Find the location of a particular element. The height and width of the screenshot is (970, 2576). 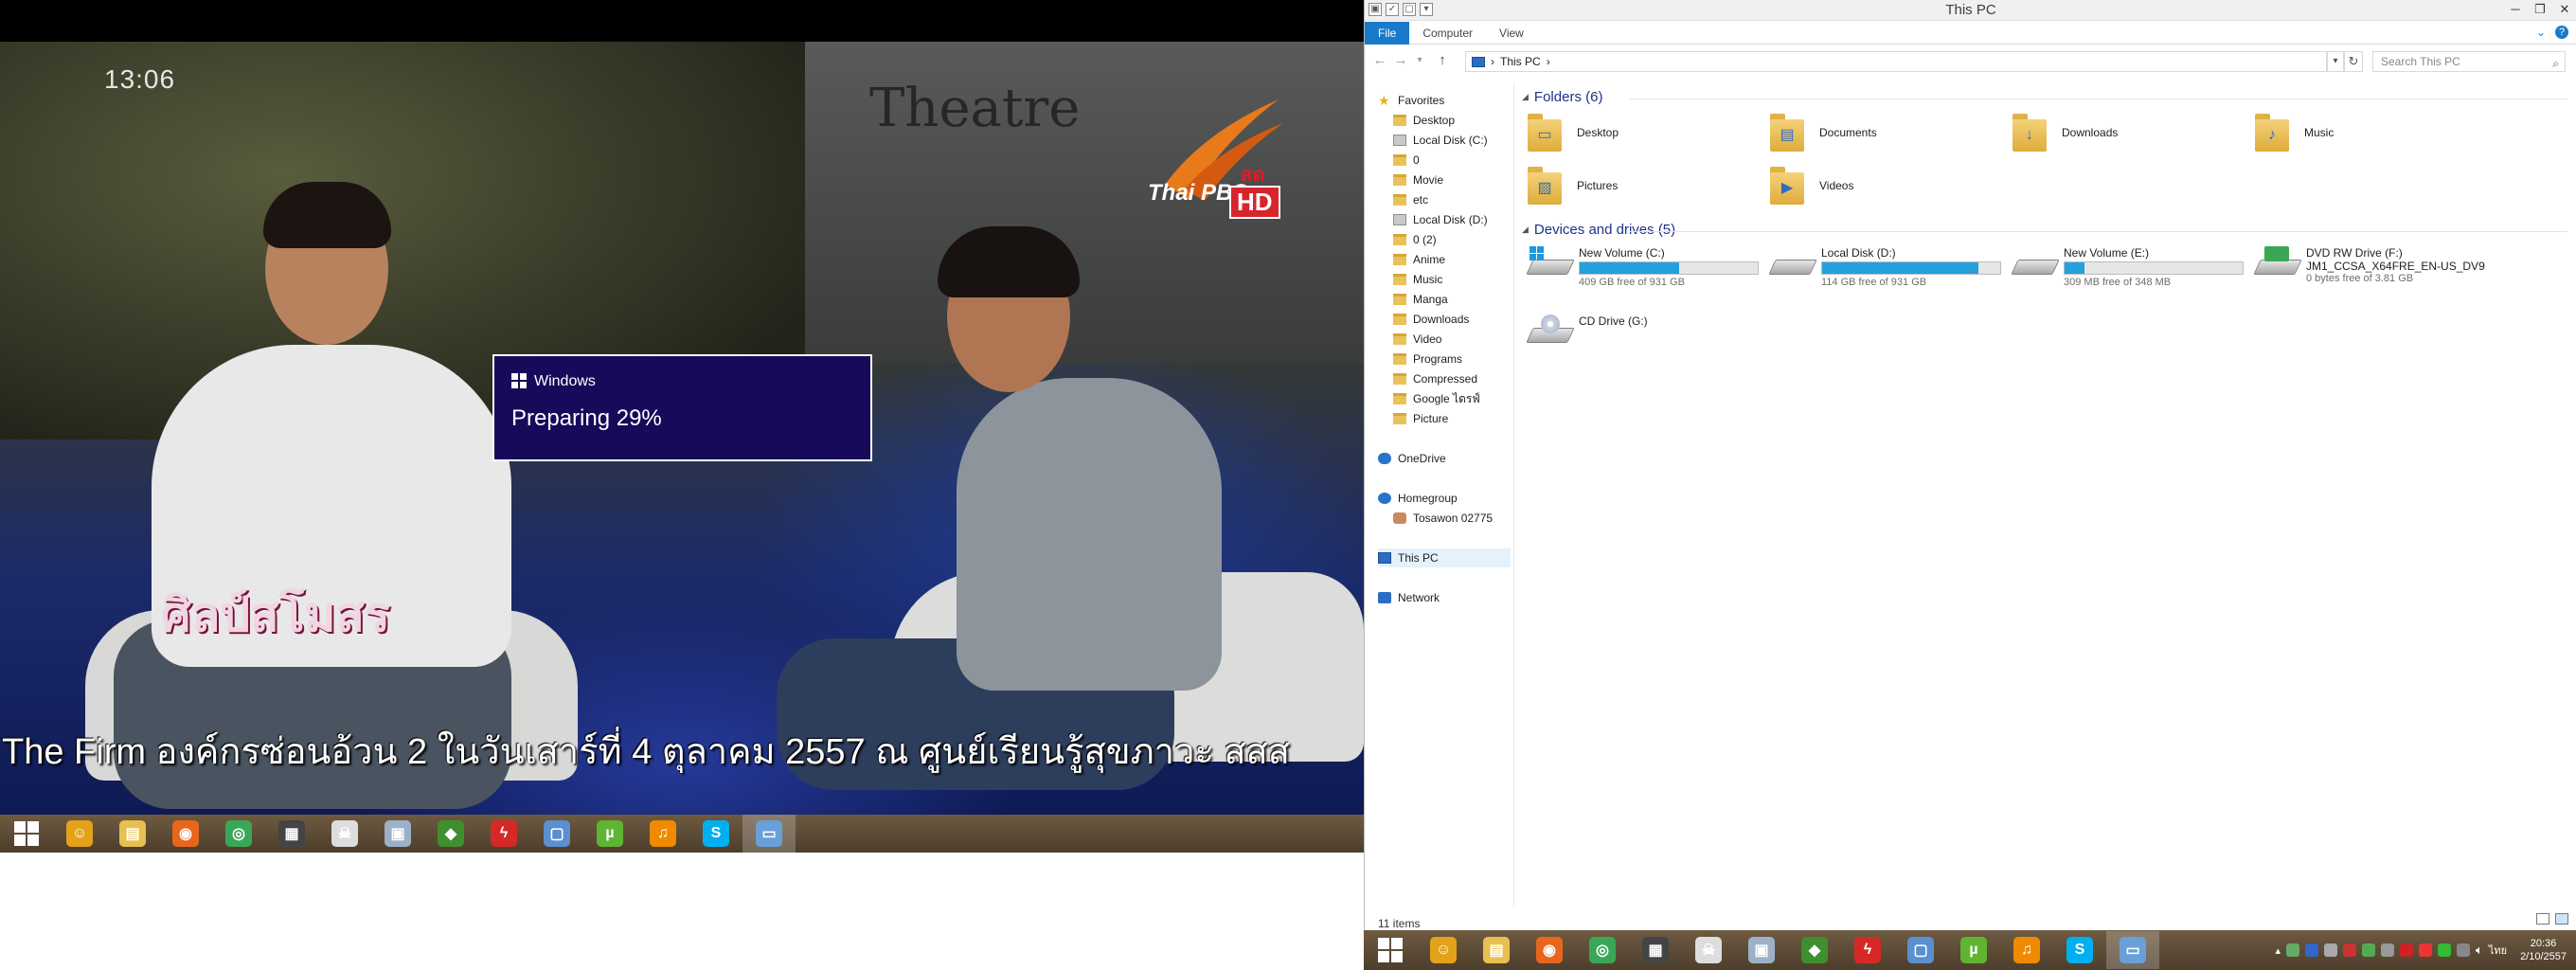

breadcrumb-this-pc: This PC is located at coordinates (1520, 61).